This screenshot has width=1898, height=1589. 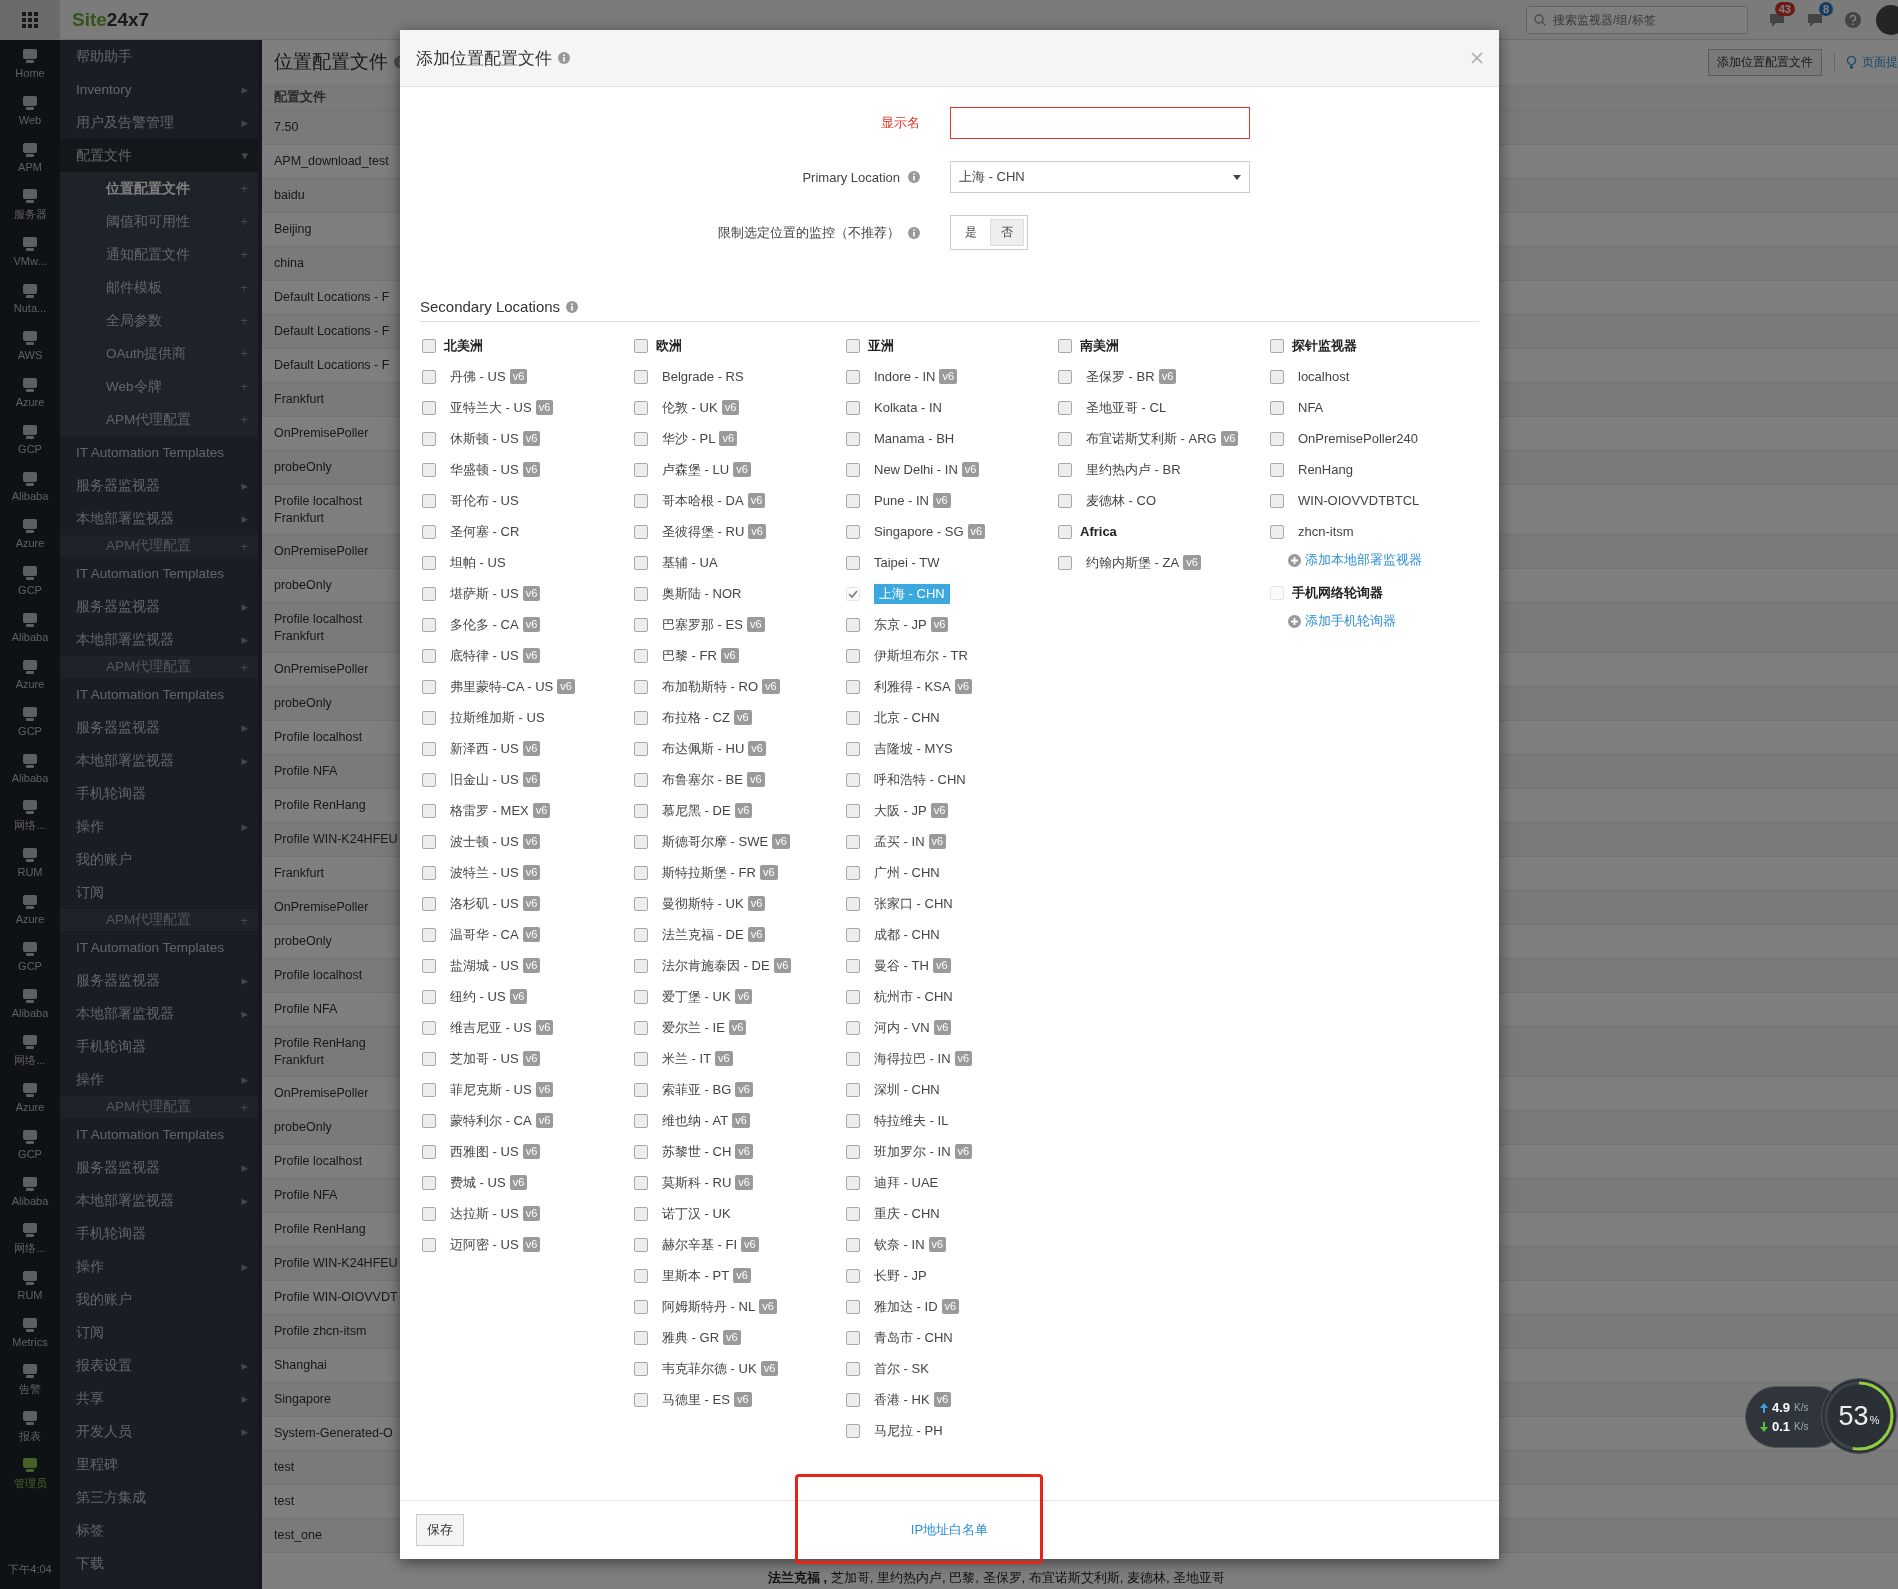 I want to click on menu-item: Web令牌 +, so click(x=159, y=386).